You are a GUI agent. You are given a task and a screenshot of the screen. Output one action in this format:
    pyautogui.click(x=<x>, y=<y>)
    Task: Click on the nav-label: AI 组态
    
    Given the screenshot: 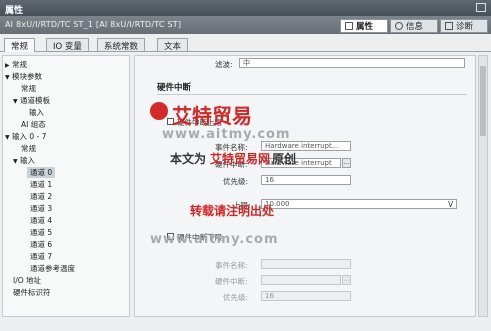 What is the action you would take?
    pyautogui.click(x=33, y=124)
    